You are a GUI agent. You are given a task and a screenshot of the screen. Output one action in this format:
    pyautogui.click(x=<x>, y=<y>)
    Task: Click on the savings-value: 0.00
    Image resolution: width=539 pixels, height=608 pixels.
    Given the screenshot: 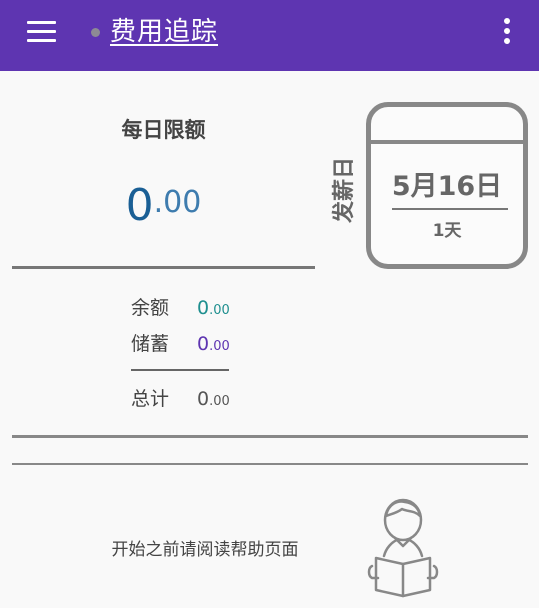 What is the action you would take?
    pyautogui.click(x=213, y=345)
    